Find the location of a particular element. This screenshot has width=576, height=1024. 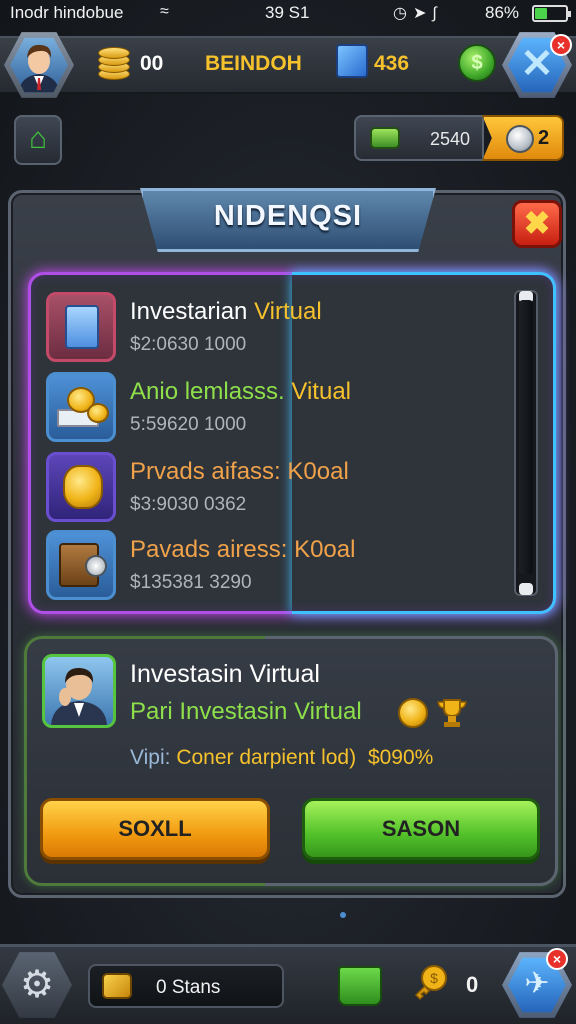

location-icon: ➤ is located at coordinates (422, 13).